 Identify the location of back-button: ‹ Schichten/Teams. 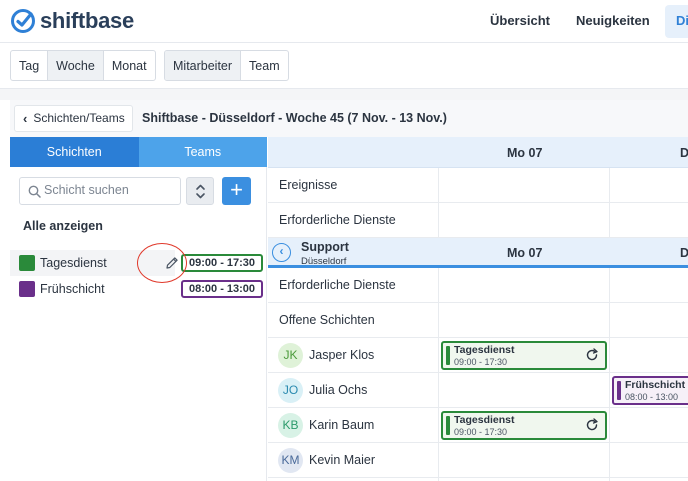
(73, 118).